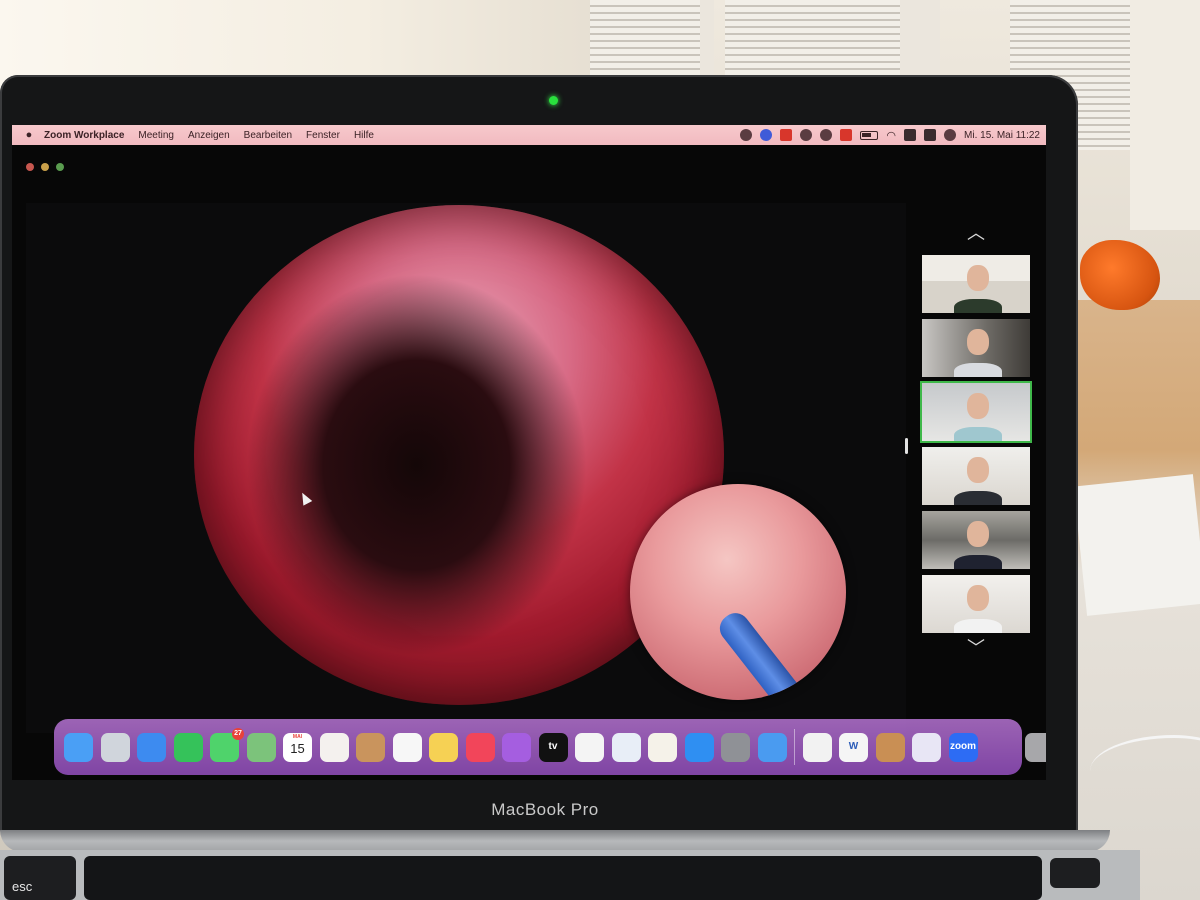  I want to click on calendar-month-label: MAI, so click(297, 736).